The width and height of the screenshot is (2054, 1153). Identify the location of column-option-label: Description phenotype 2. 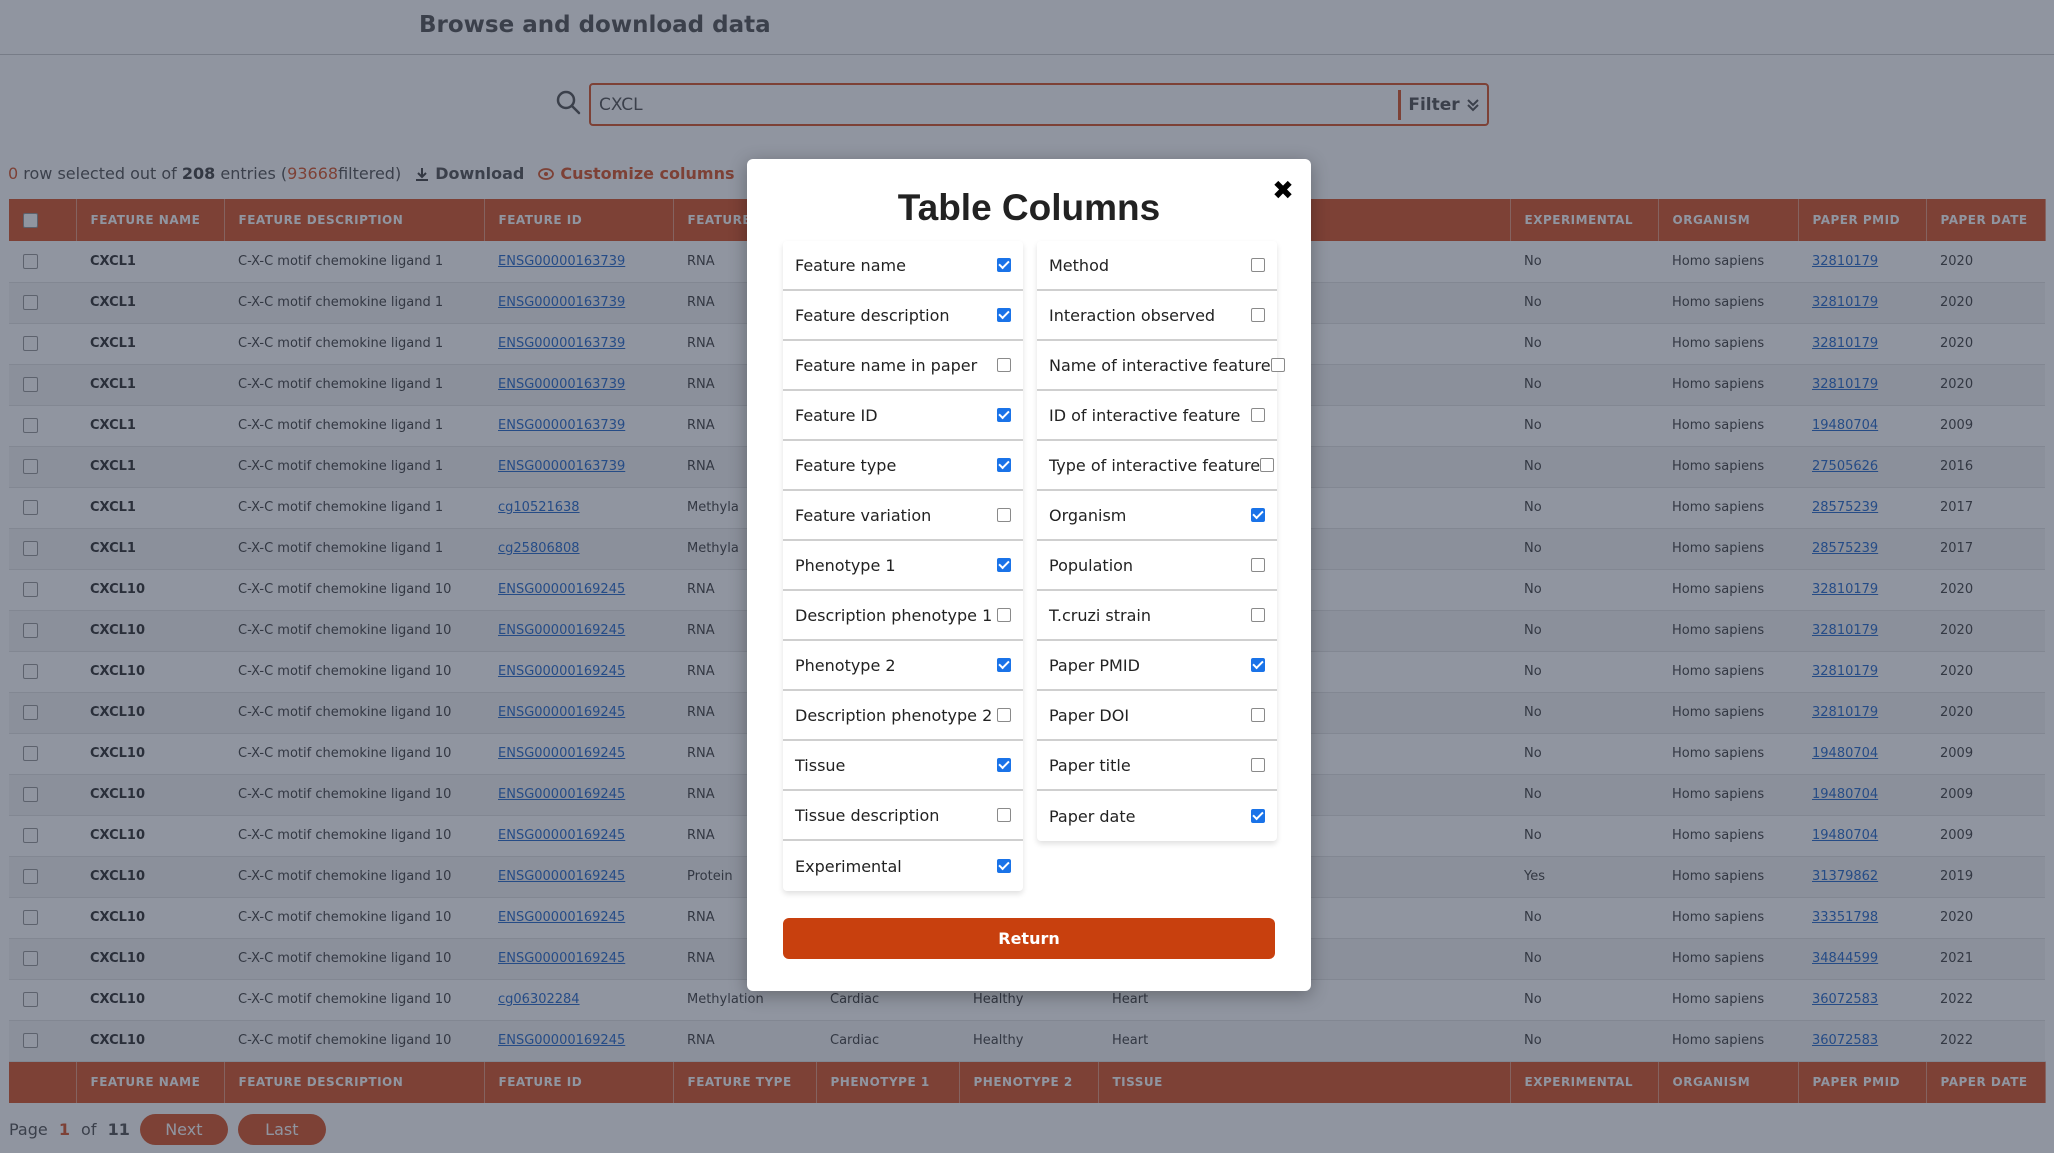
(894, 715).